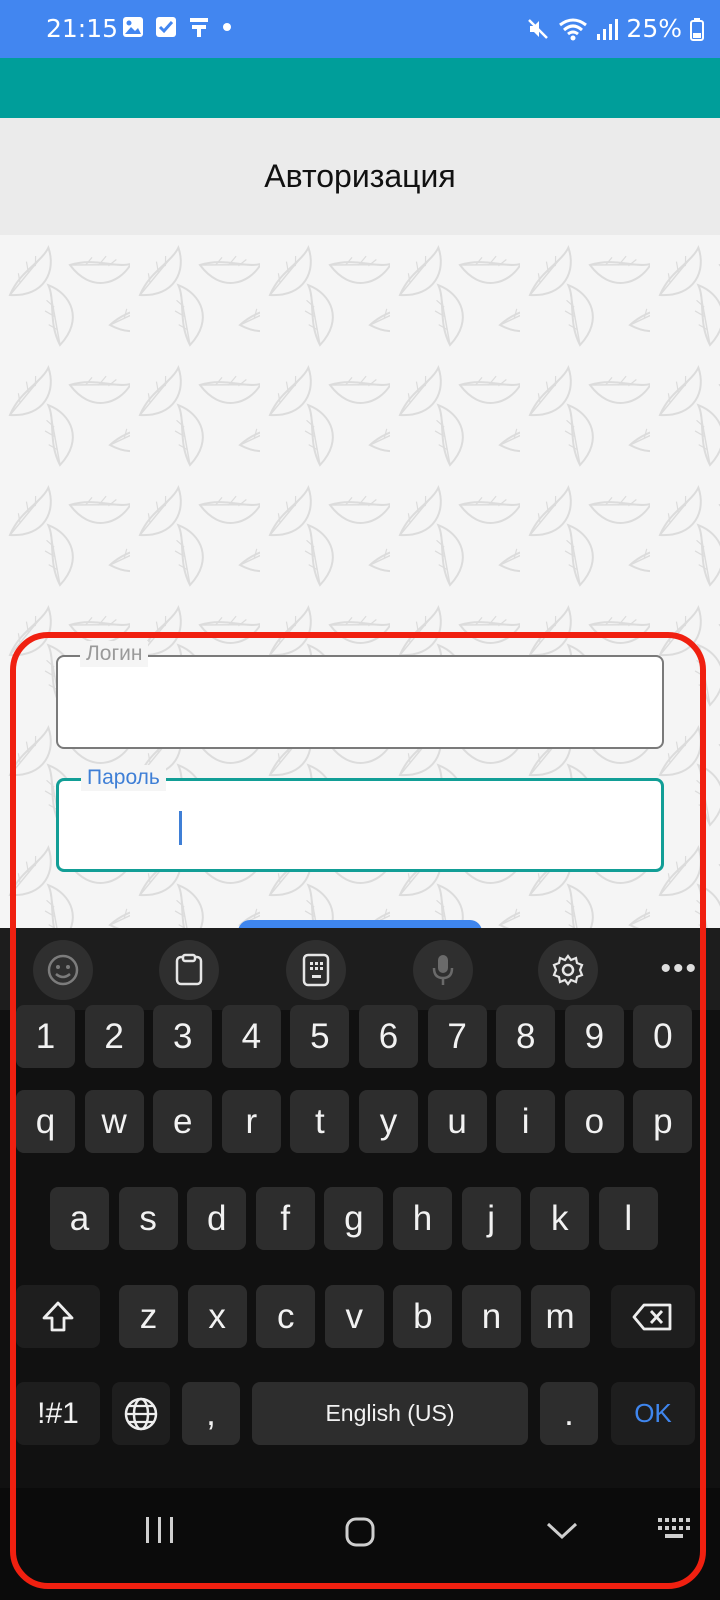 The width and height of the screenshot is (720, 1600). I want to click on key-8-label: 8, so click(525, 1036).